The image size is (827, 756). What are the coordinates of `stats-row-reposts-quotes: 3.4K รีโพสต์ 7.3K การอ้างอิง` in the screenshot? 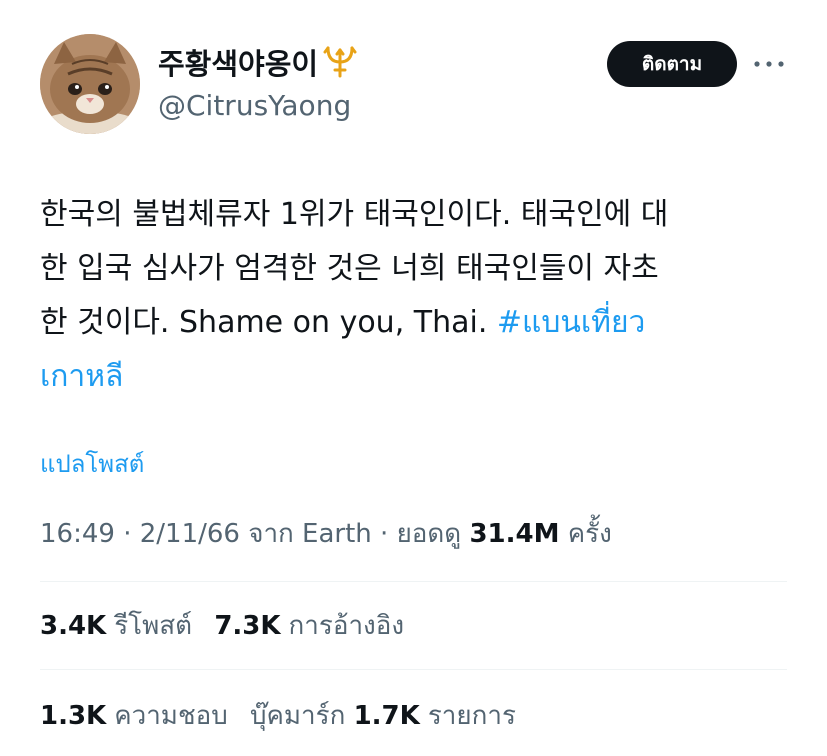 It's located at (229, 626).